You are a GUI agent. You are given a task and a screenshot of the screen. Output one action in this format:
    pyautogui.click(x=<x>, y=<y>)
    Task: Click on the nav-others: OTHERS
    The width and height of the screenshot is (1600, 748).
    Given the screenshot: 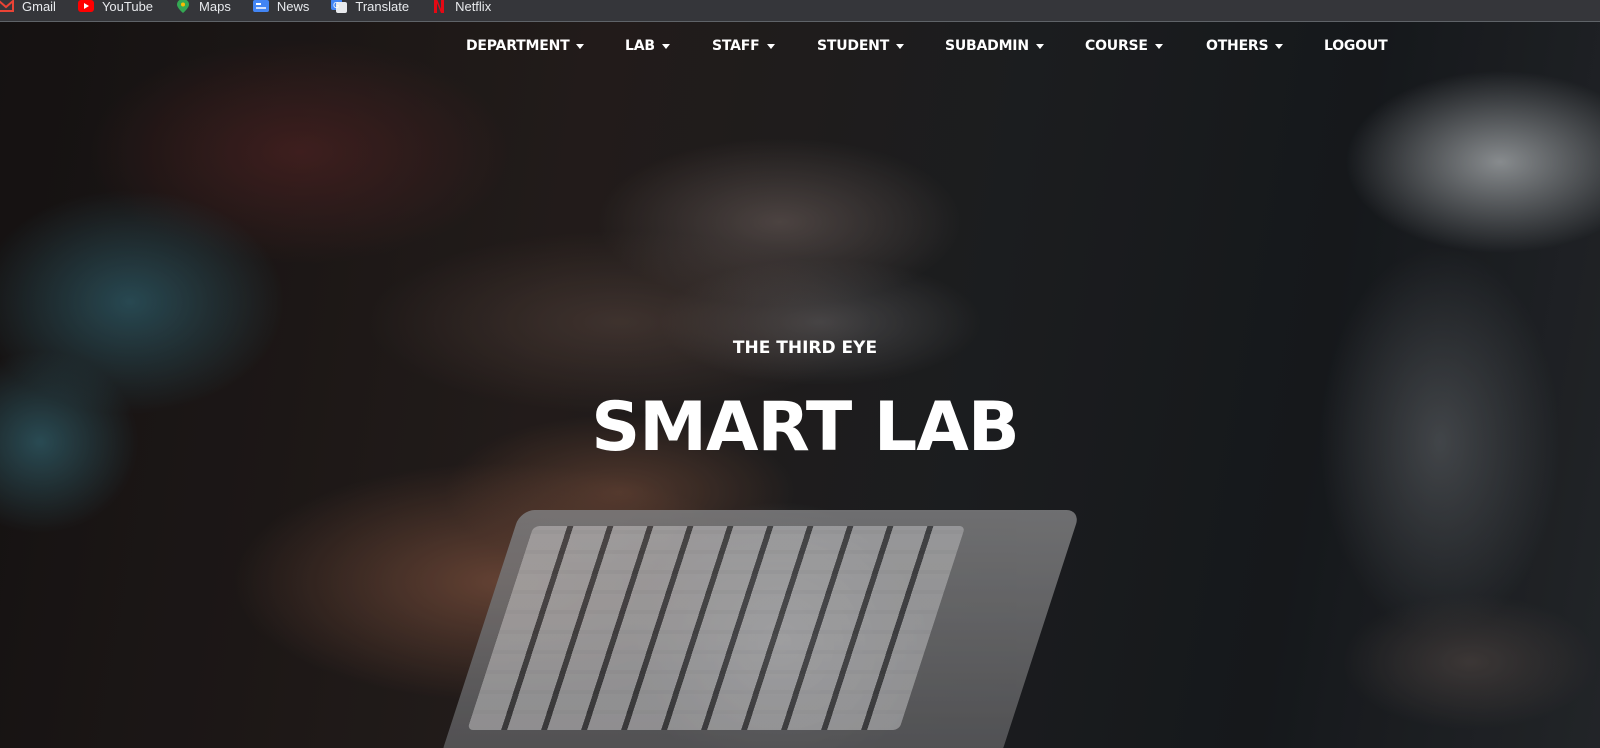 What is the action you would take?
    pyautogui.click(x=1245, y=46)
    